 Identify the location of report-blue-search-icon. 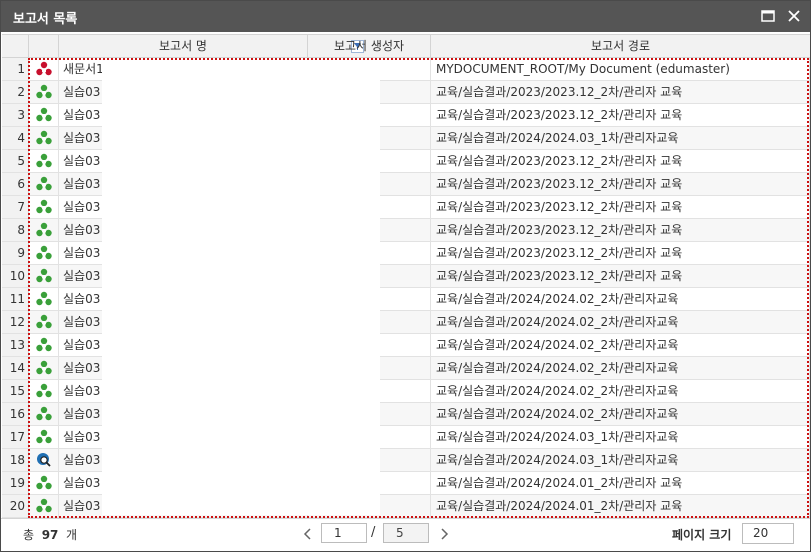
(44, 460).